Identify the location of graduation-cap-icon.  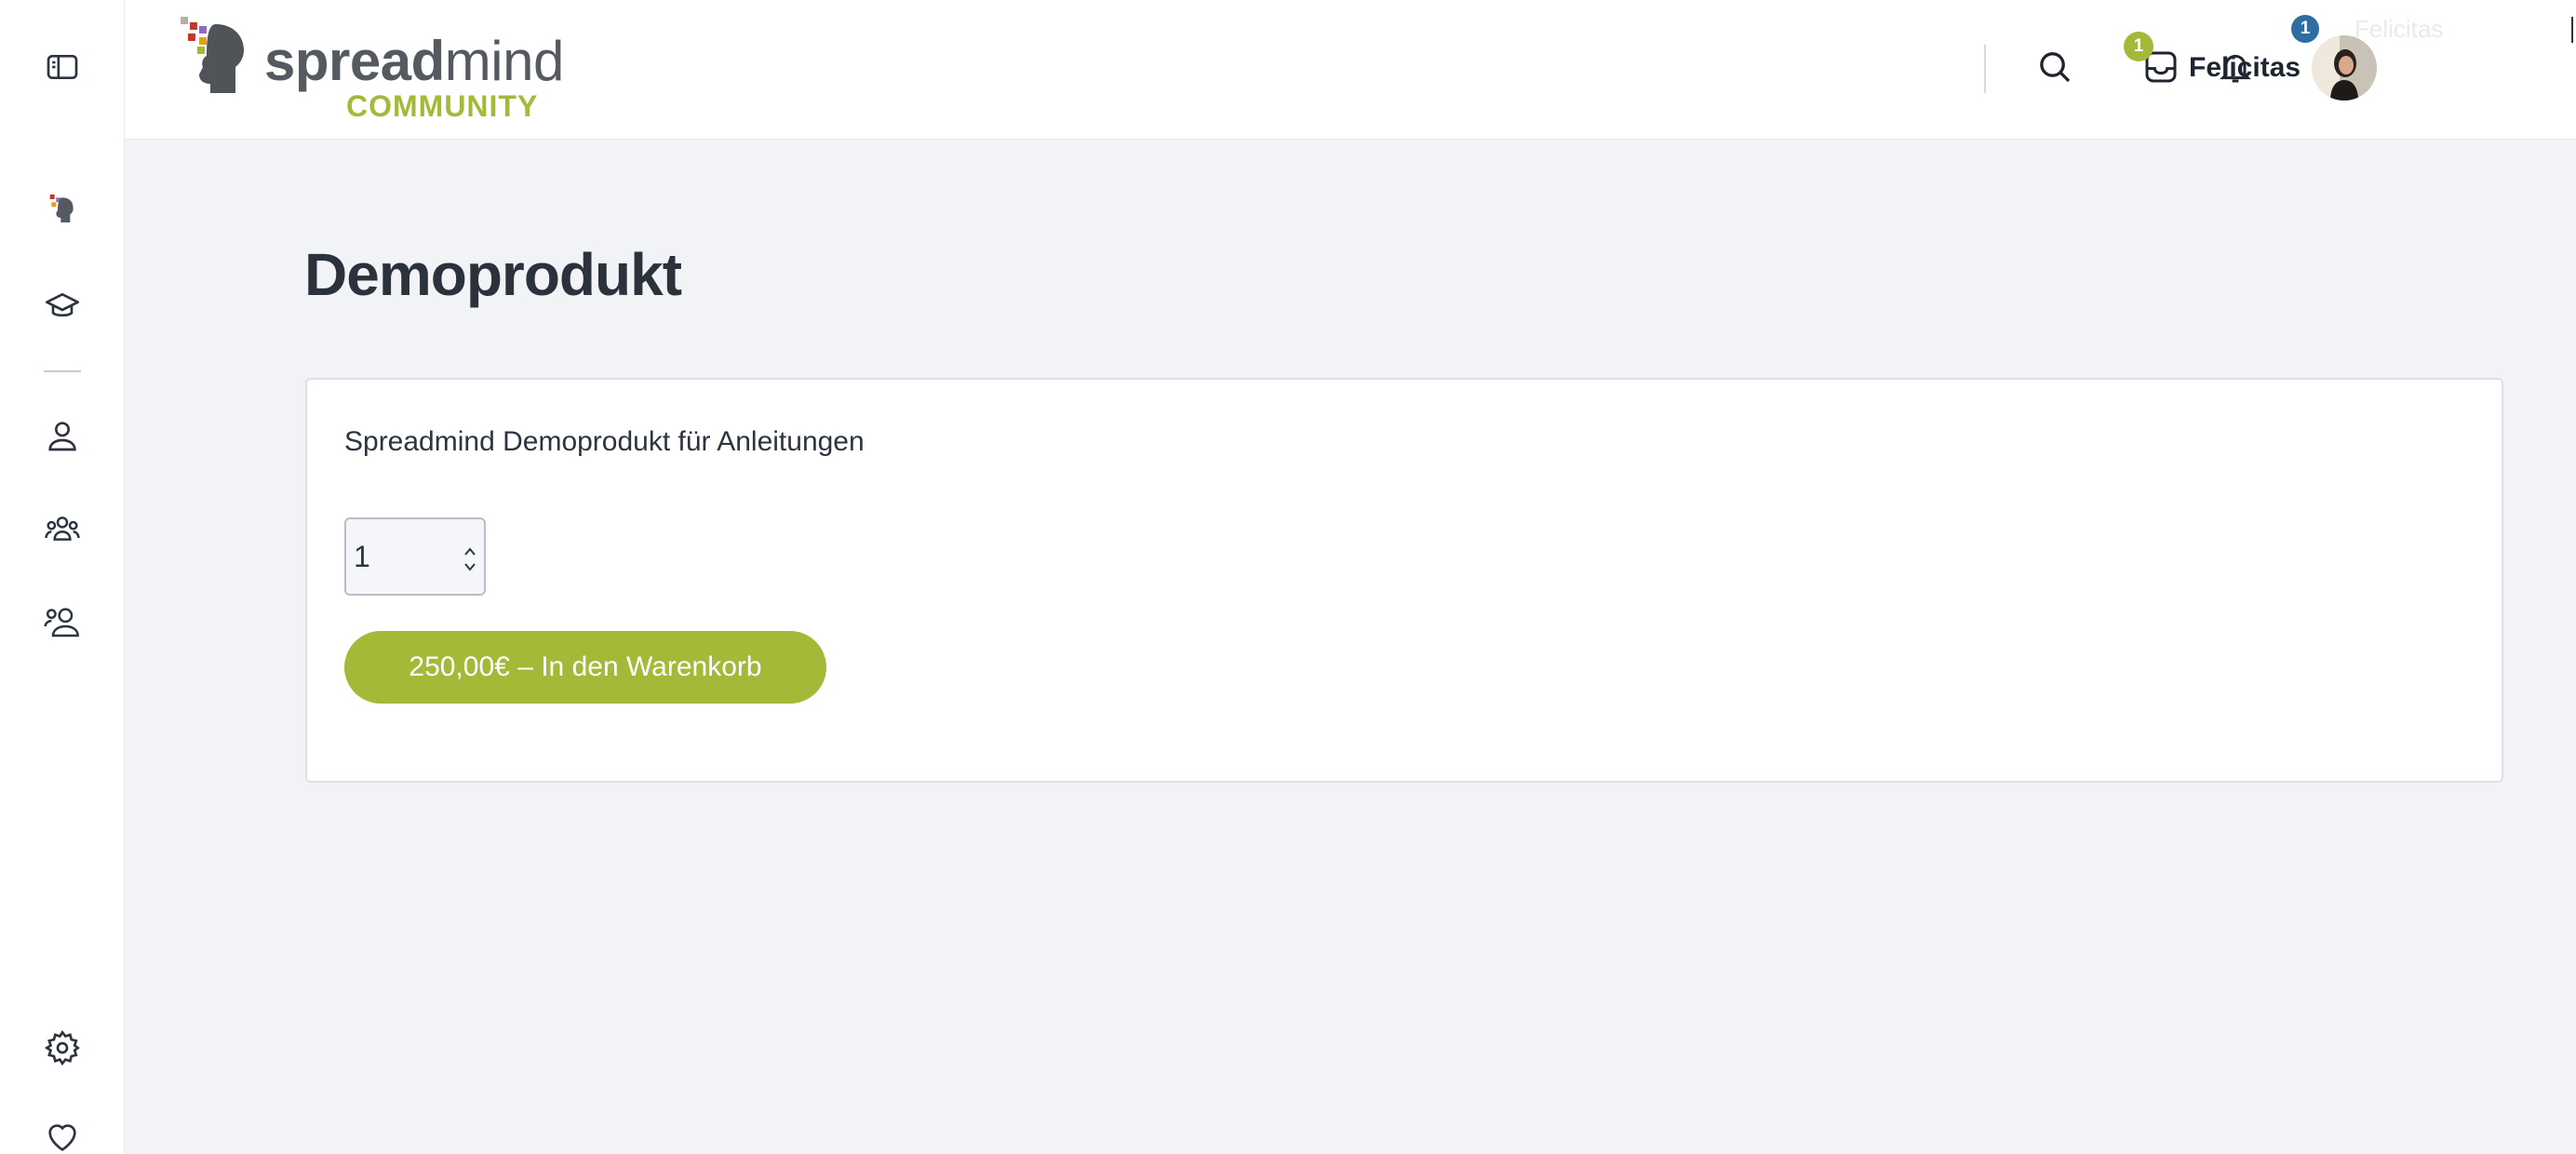
(62, 305).